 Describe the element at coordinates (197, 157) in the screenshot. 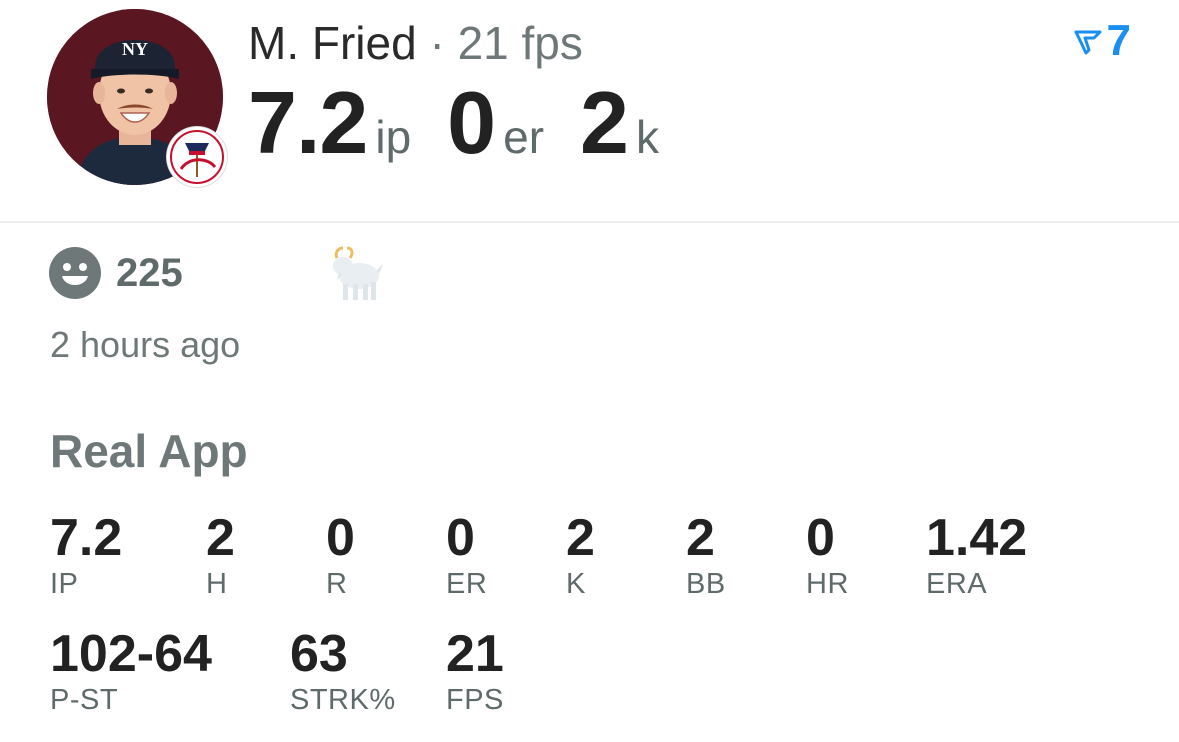

I see `yankees-logo` at that location.